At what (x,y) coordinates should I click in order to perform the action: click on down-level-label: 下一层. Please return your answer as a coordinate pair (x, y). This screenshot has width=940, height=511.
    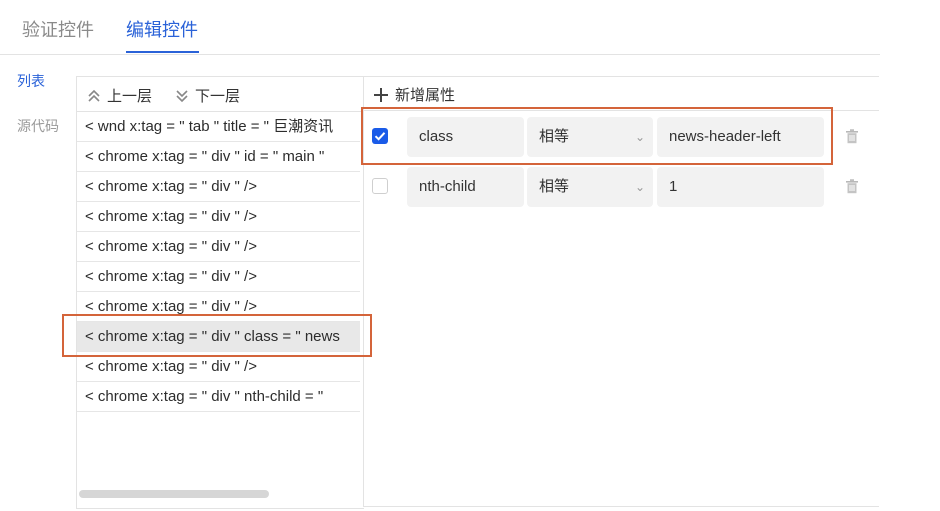
    Looking at the image, I should click on (218, 96).